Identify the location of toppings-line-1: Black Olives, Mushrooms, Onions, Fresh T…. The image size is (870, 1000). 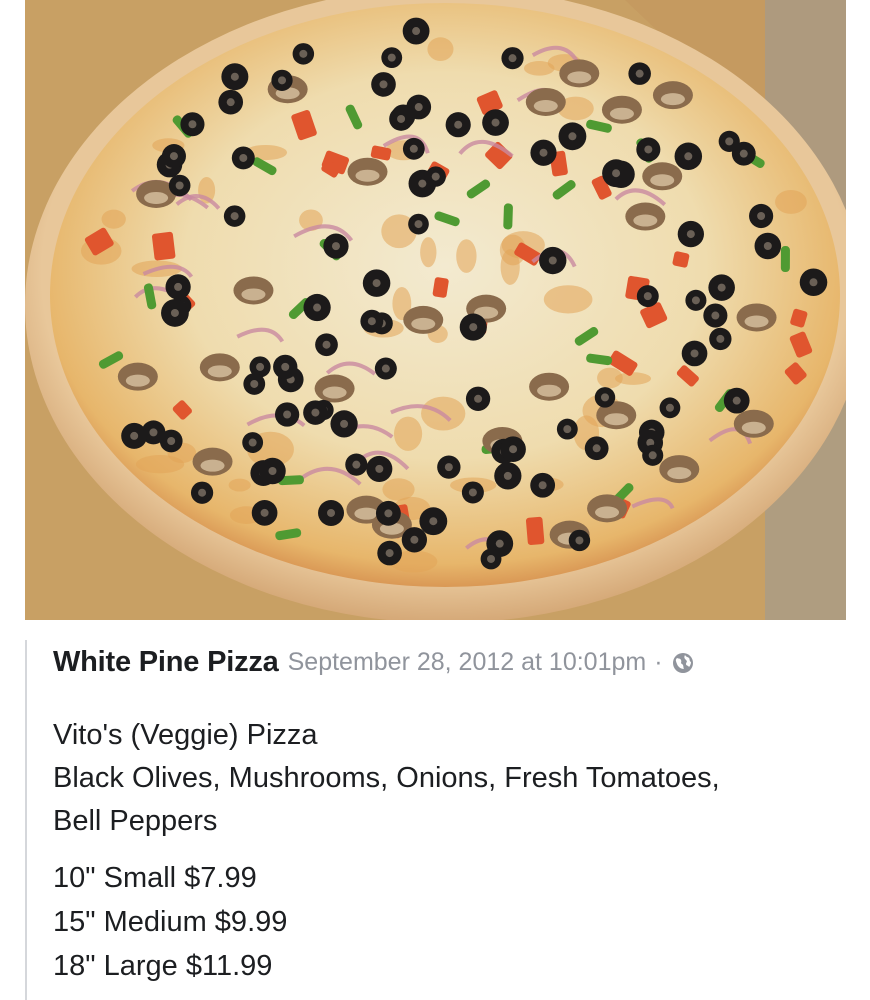
(386, 778).